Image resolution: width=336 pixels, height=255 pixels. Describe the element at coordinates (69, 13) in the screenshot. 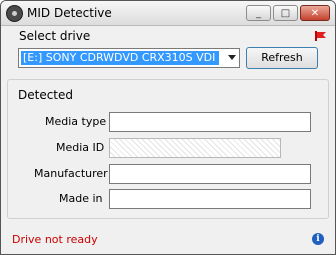

I see `window-title: MID Detective` at that location.